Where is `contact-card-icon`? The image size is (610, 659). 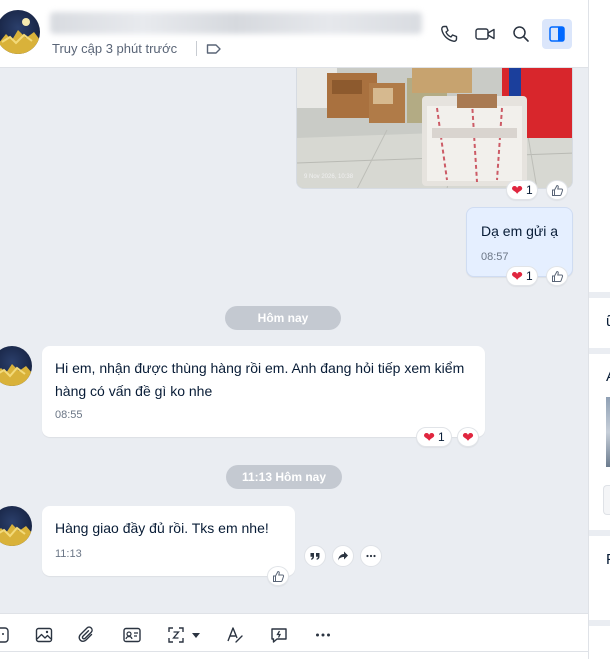
contact-card-icon is located at coordinates (132, 635).